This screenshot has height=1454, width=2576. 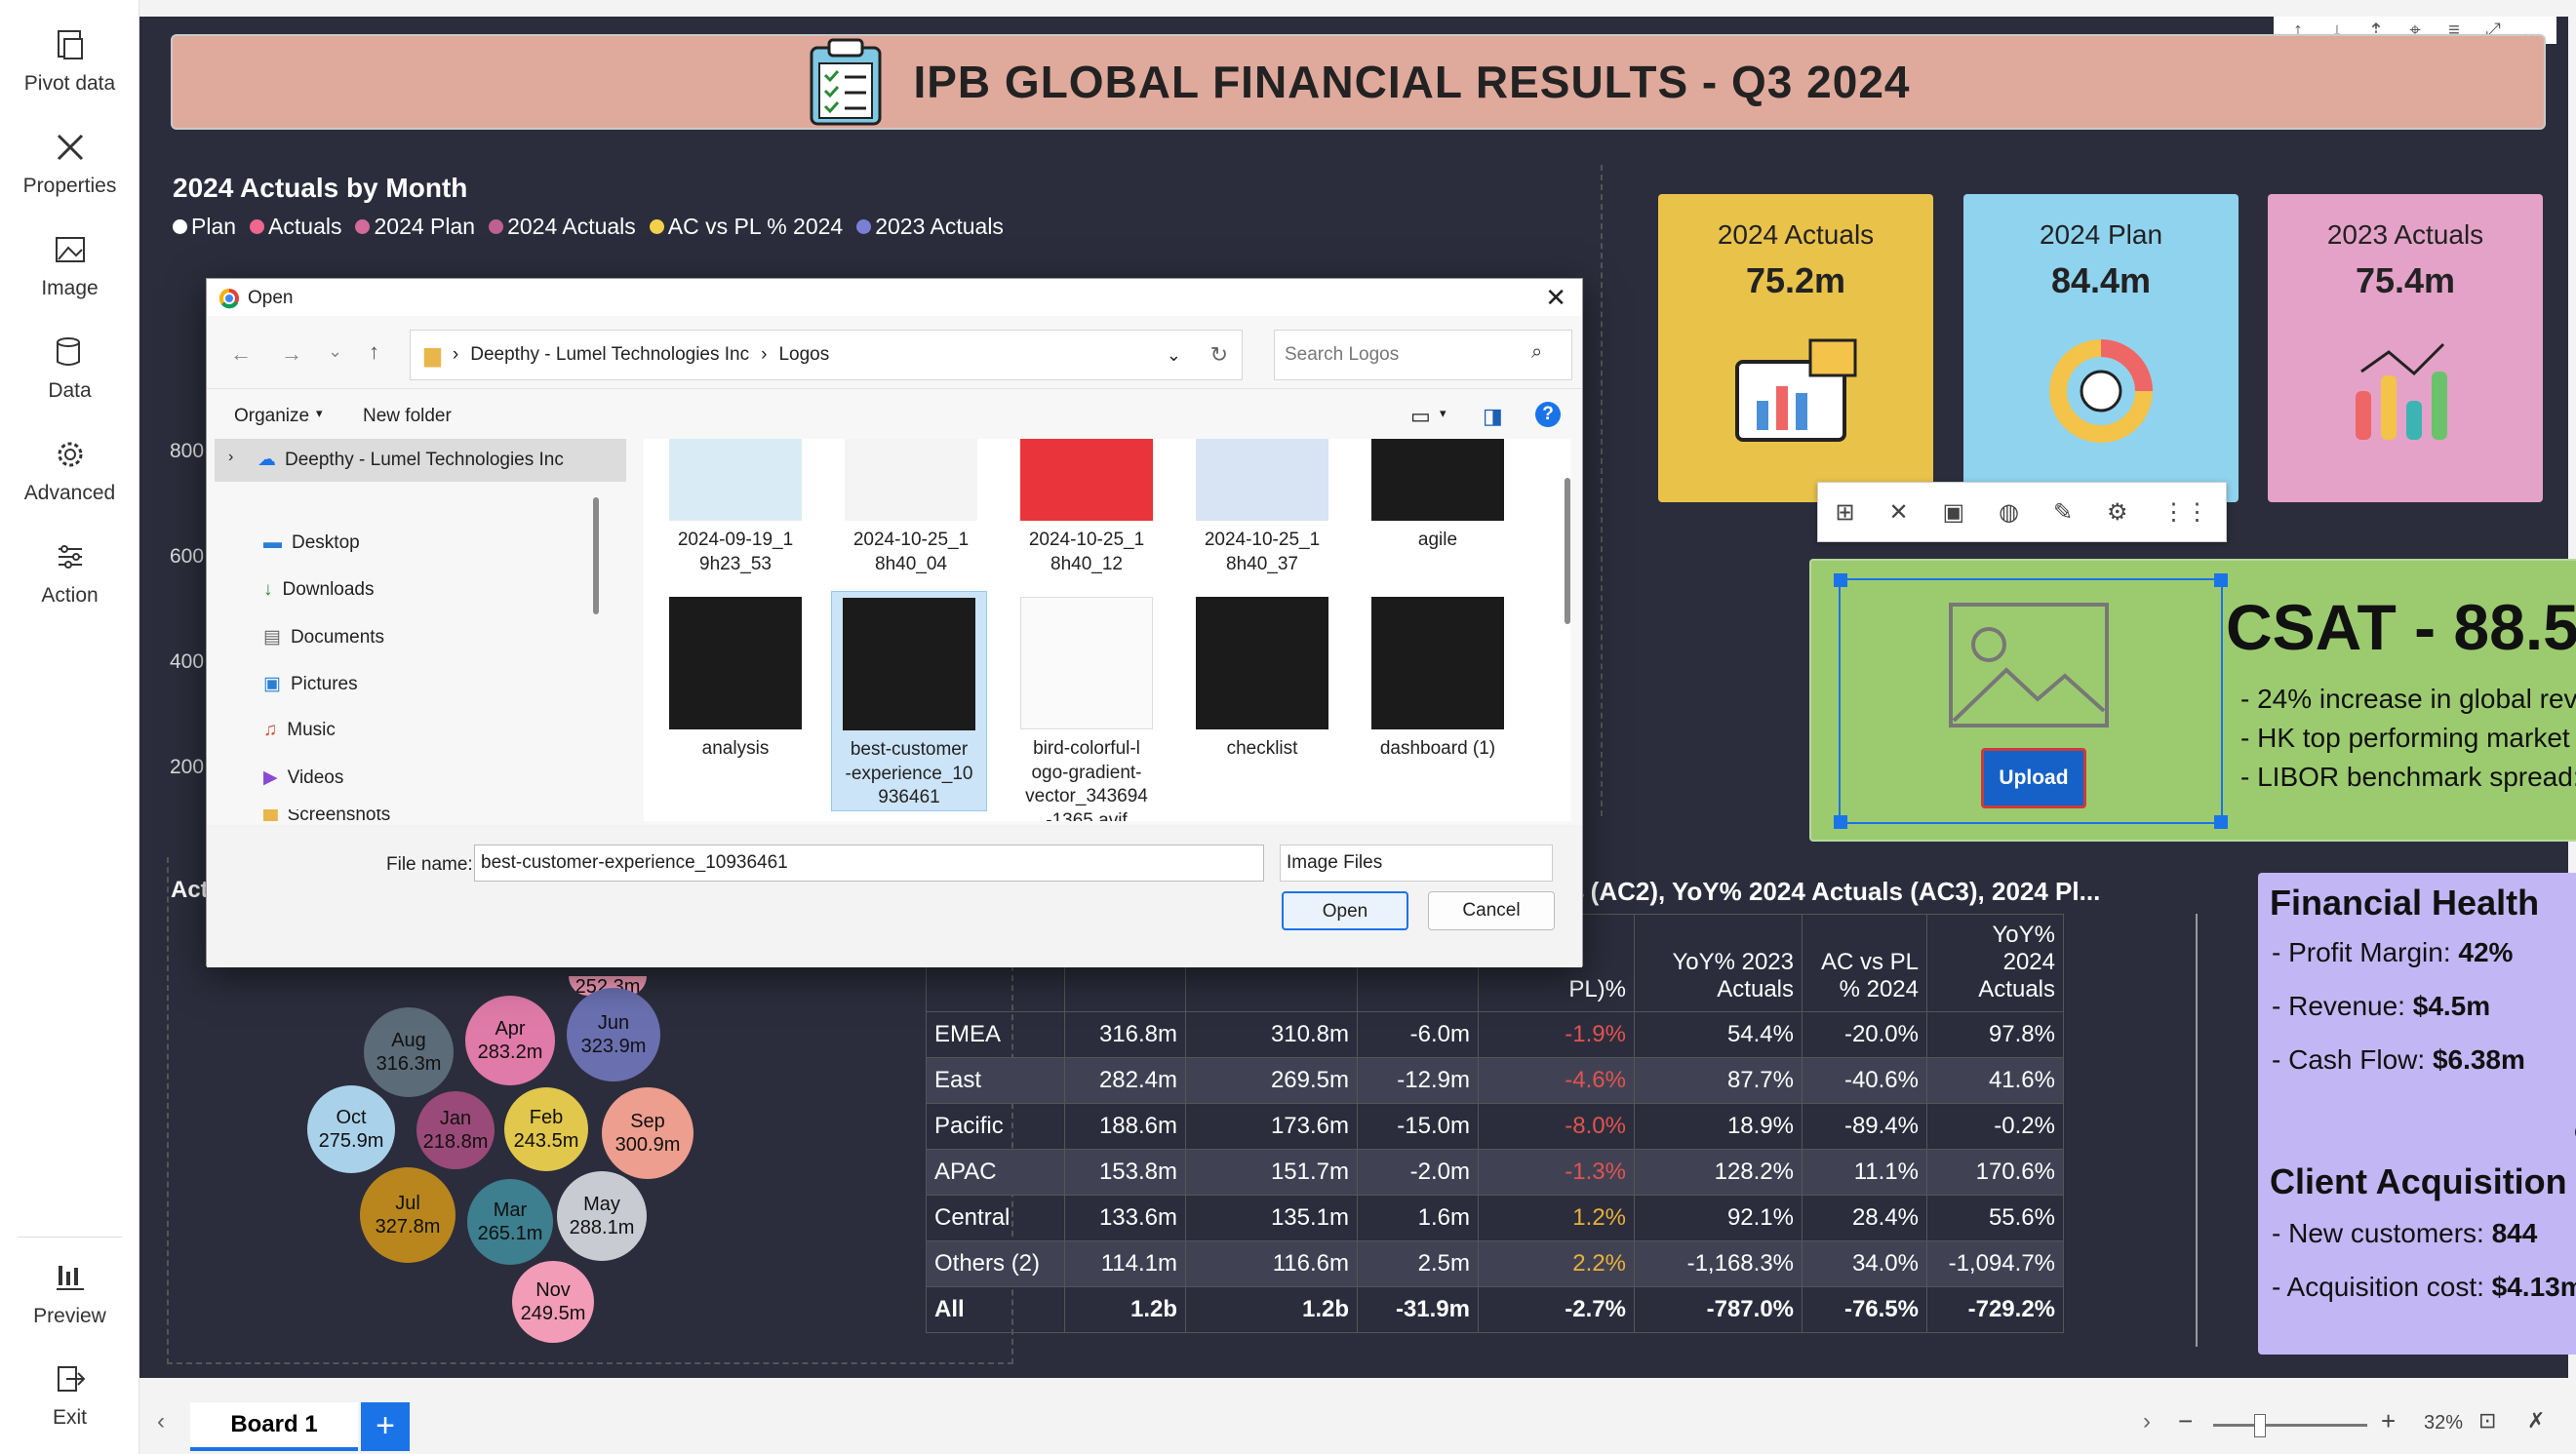 I want to click on legend-item: 2023 Actuals, so click(x=930, y=227).